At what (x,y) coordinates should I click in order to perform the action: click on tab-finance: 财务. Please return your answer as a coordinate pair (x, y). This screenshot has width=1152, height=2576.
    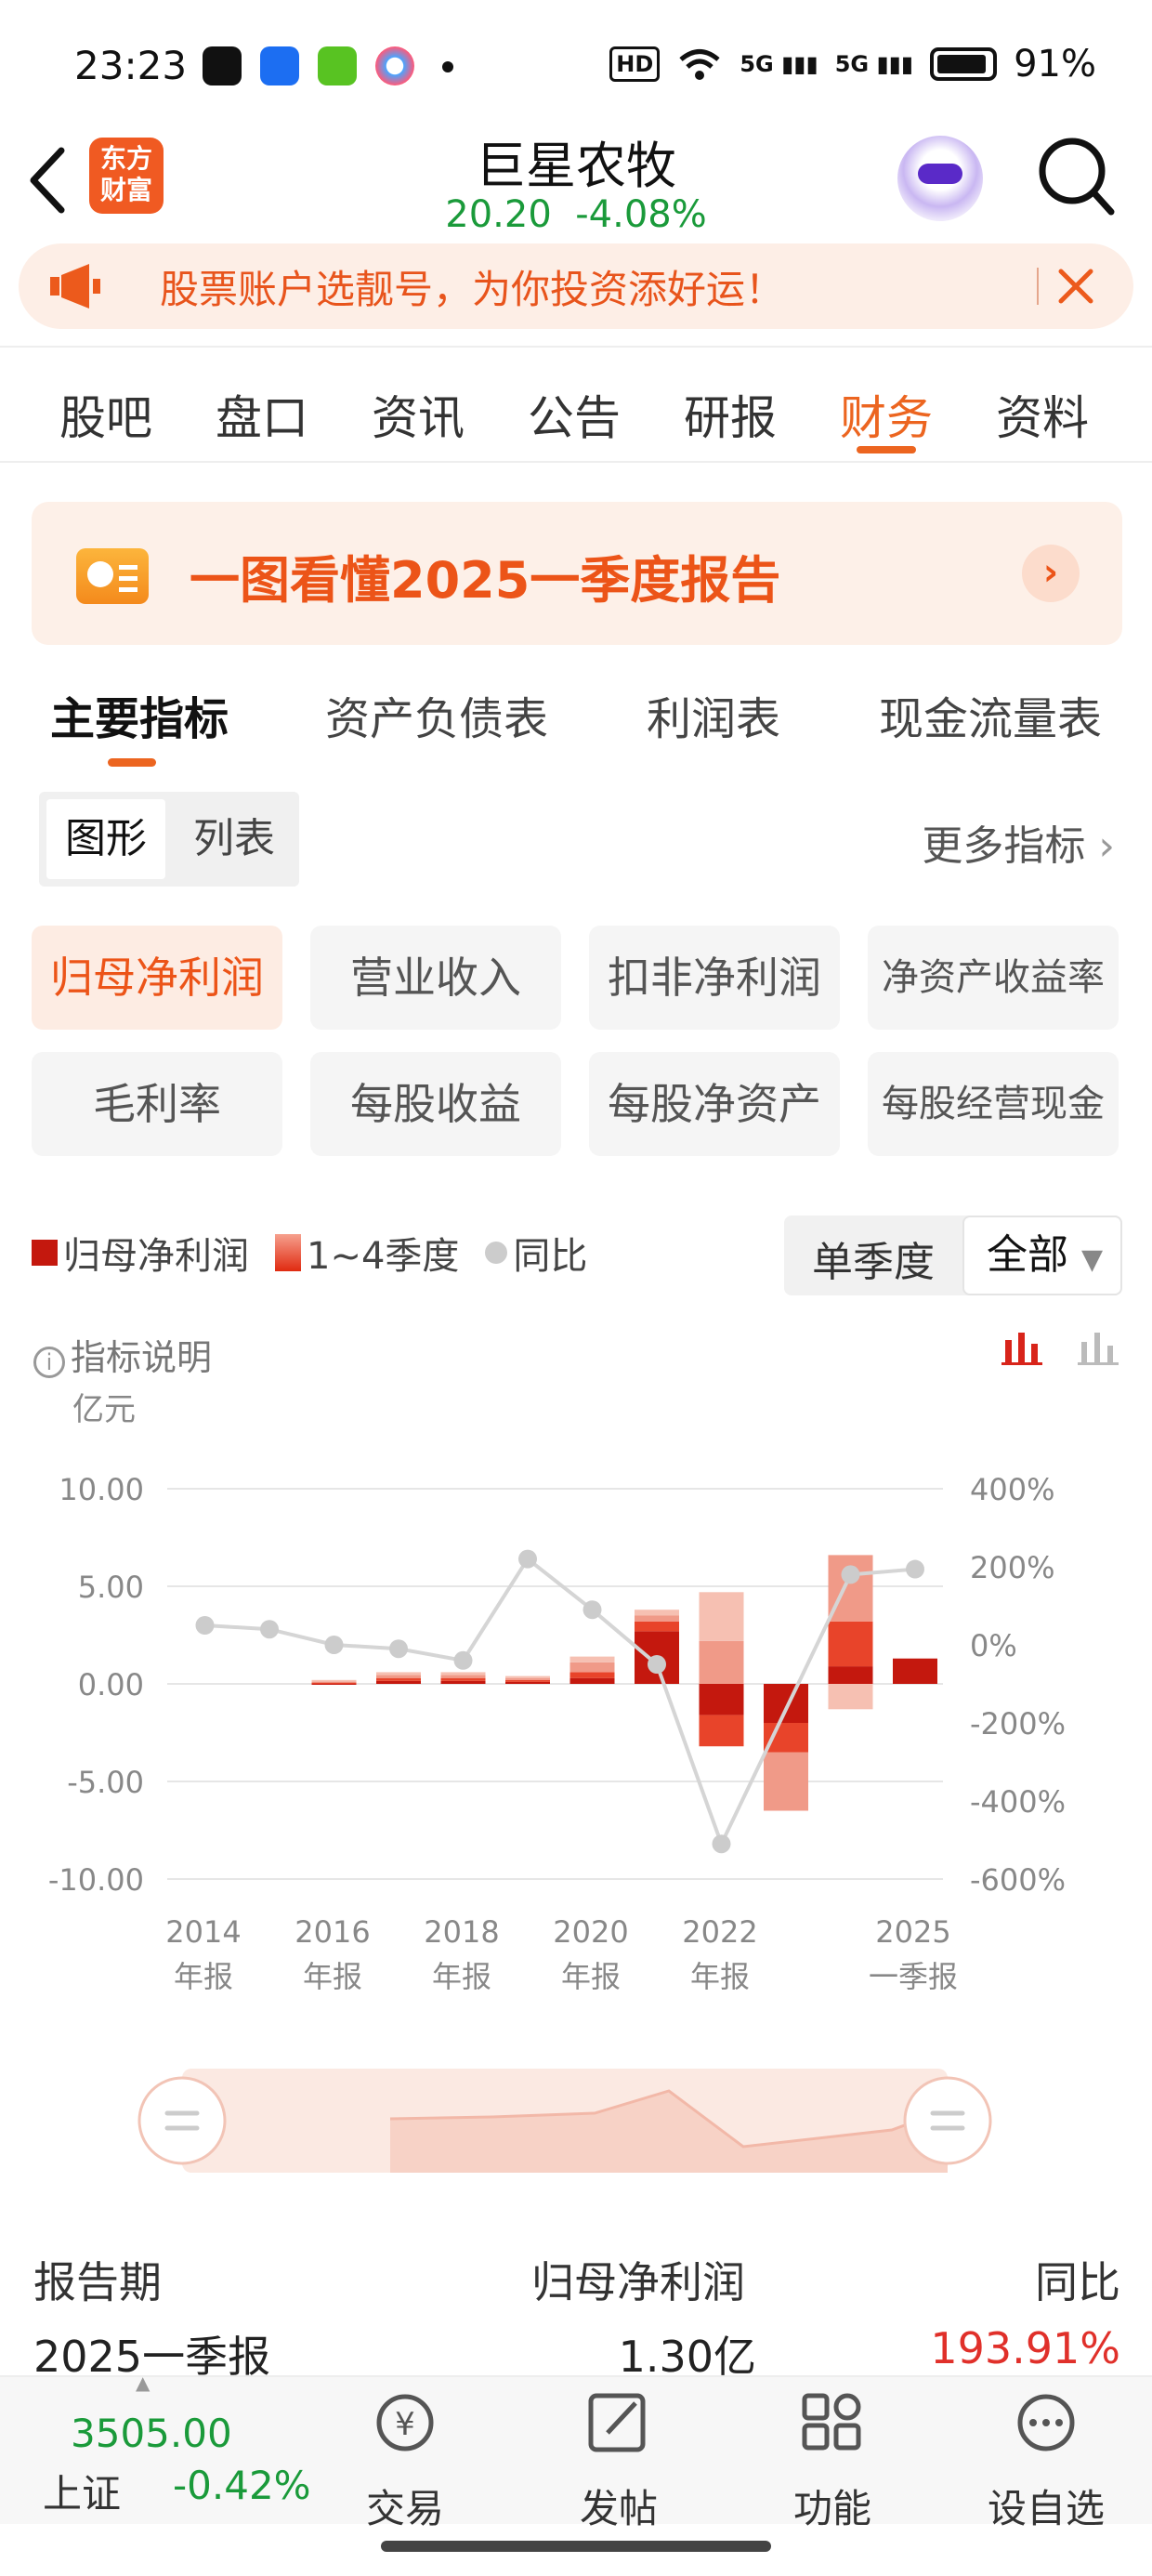
    Looking at the image, I should click on (886, 414).